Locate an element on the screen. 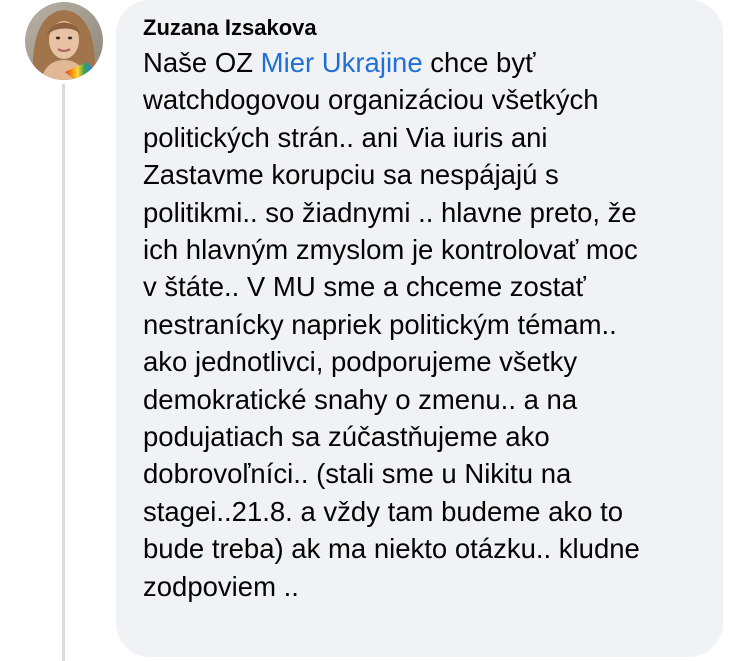 This screenshot has height=661, width=750. comment-line: v štáte.. V MU sme a chceme zostať is located at coordinates (364, 287).